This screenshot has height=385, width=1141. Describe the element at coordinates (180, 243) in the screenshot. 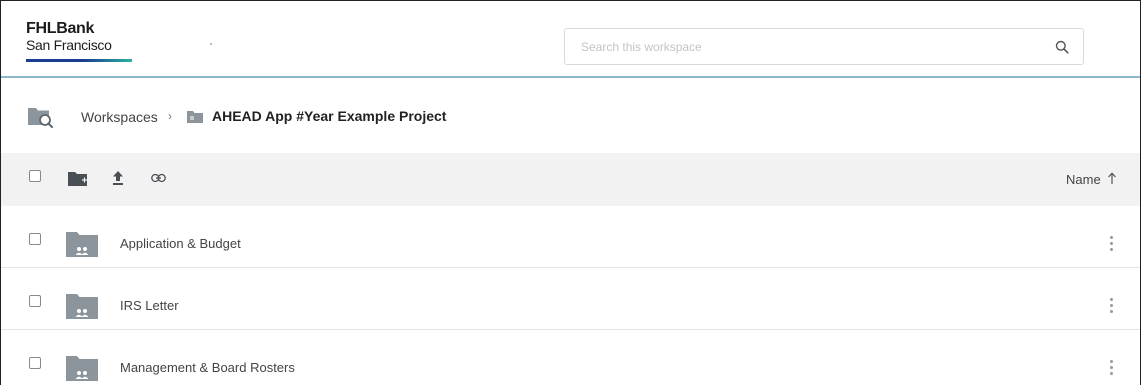

I see `item-name: Application & Budget` at that location.